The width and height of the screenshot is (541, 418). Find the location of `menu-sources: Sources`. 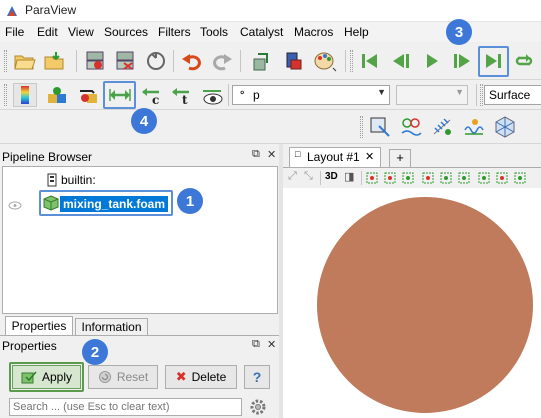

menu-sources: Sources is located at coordinates (126, 32).